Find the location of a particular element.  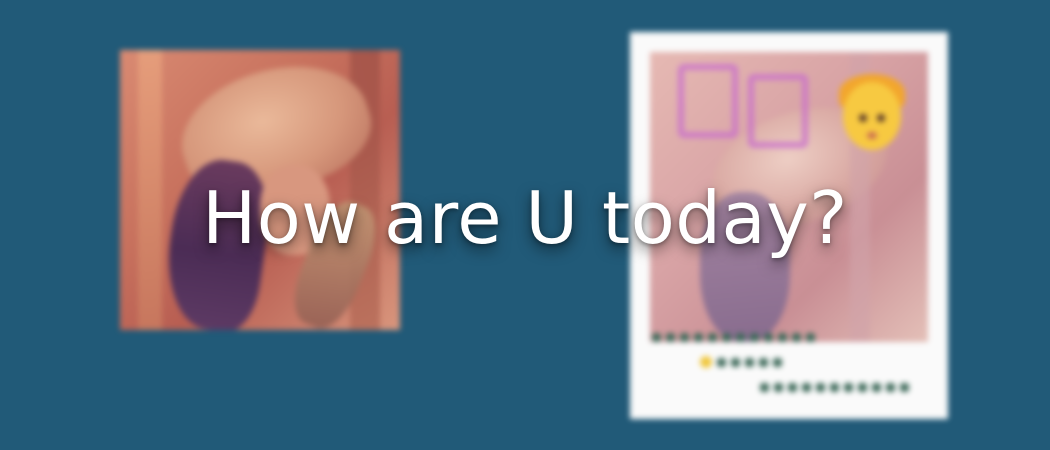

card-decorative-glyphs is located at coordinates (748, 109).